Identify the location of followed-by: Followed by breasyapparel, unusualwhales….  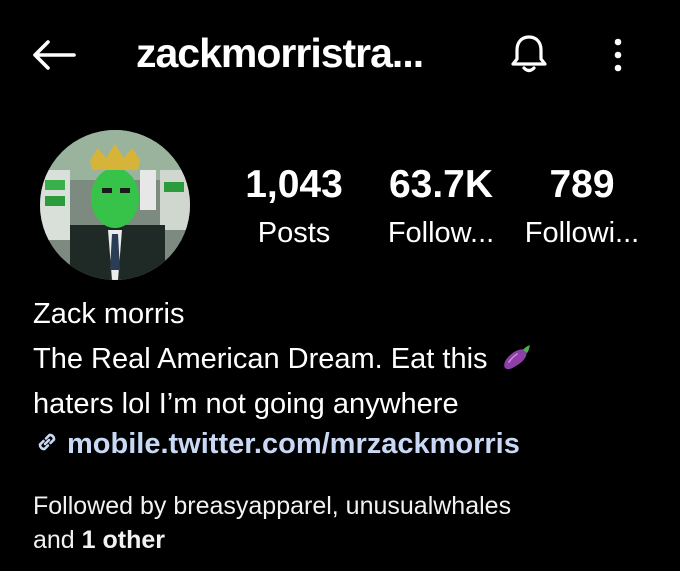
(272, 523).